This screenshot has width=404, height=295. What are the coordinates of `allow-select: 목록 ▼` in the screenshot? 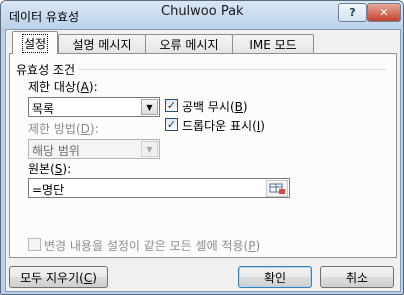 It's located at (94, 107).